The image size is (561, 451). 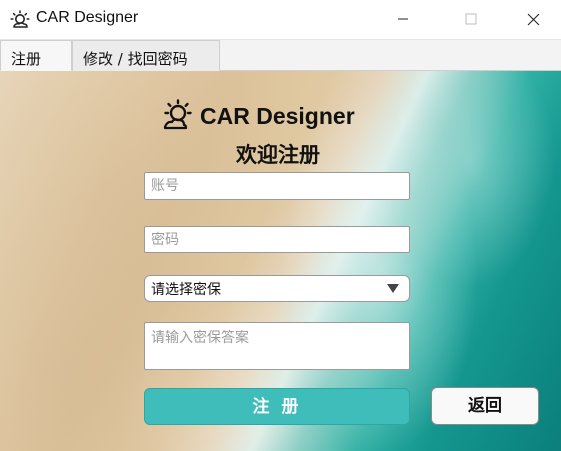 What do you see at coordinates (277, 115) in the screenshot?
I see `brand-name: CAR Designer` at bounding box center [277, 115].